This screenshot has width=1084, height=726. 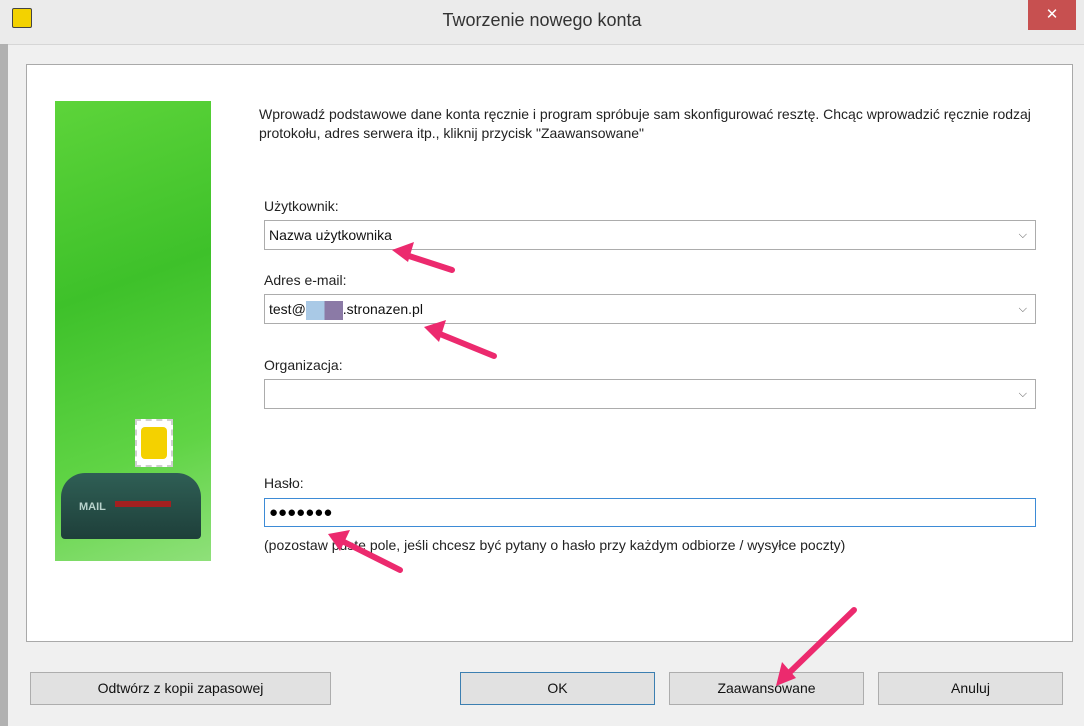 I want to click on ok-button: OK, so click(x=557, y=688).